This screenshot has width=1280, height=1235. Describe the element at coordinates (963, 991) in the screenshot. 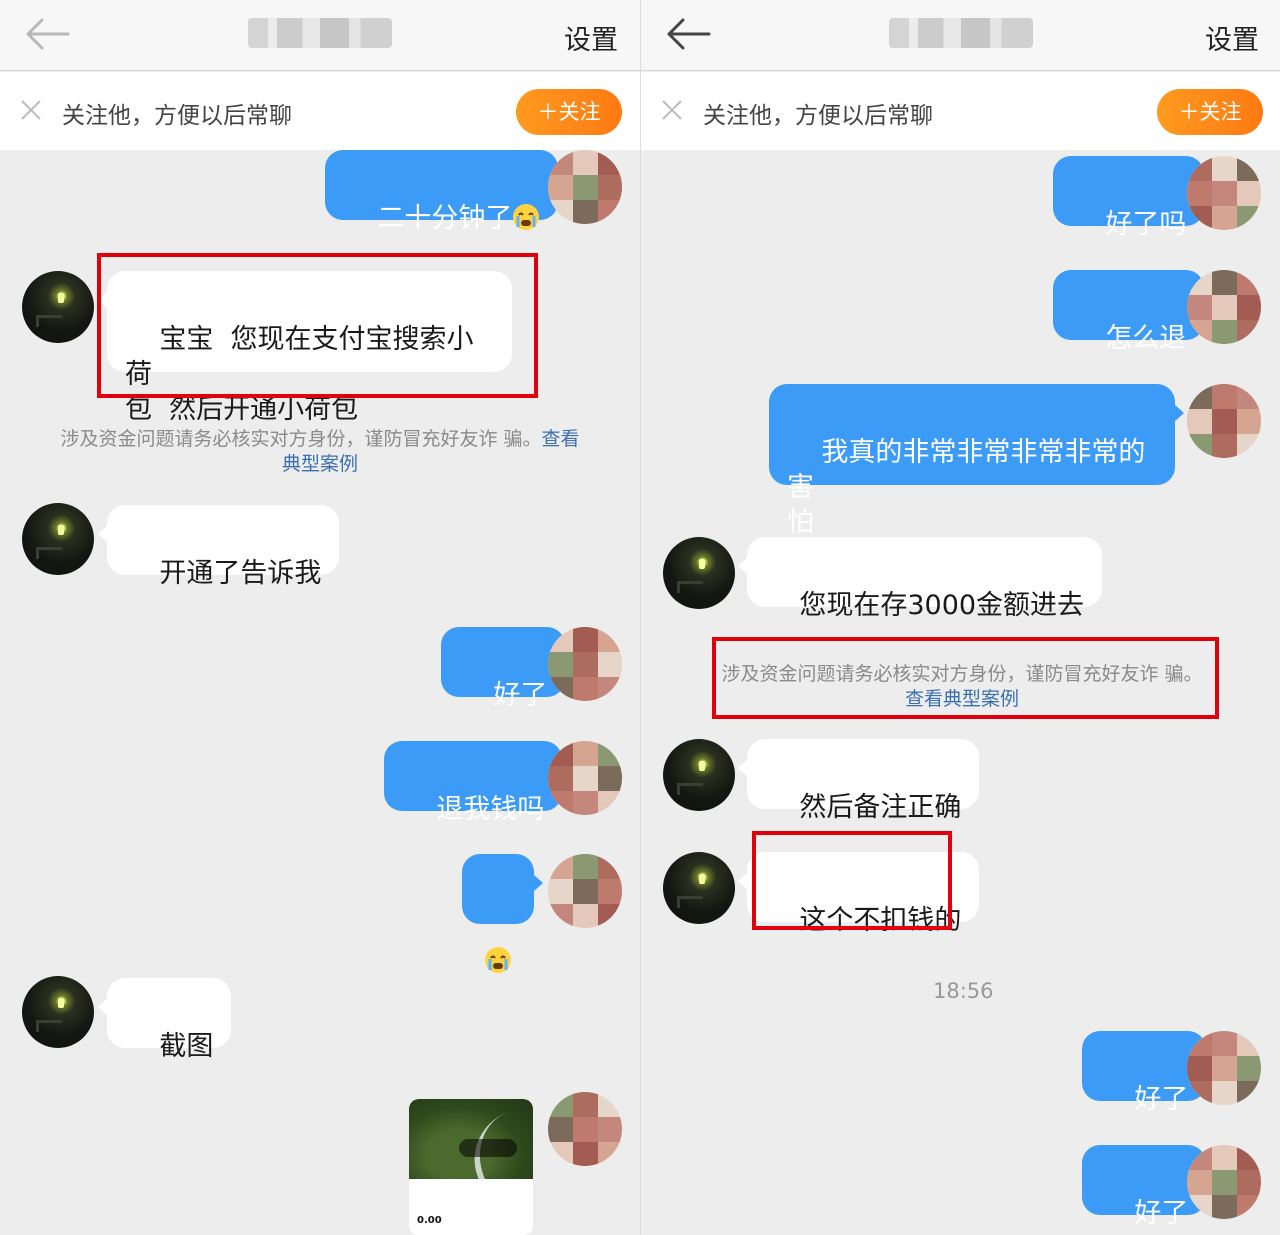

I see `message-timestamp: 18:56` at that location.